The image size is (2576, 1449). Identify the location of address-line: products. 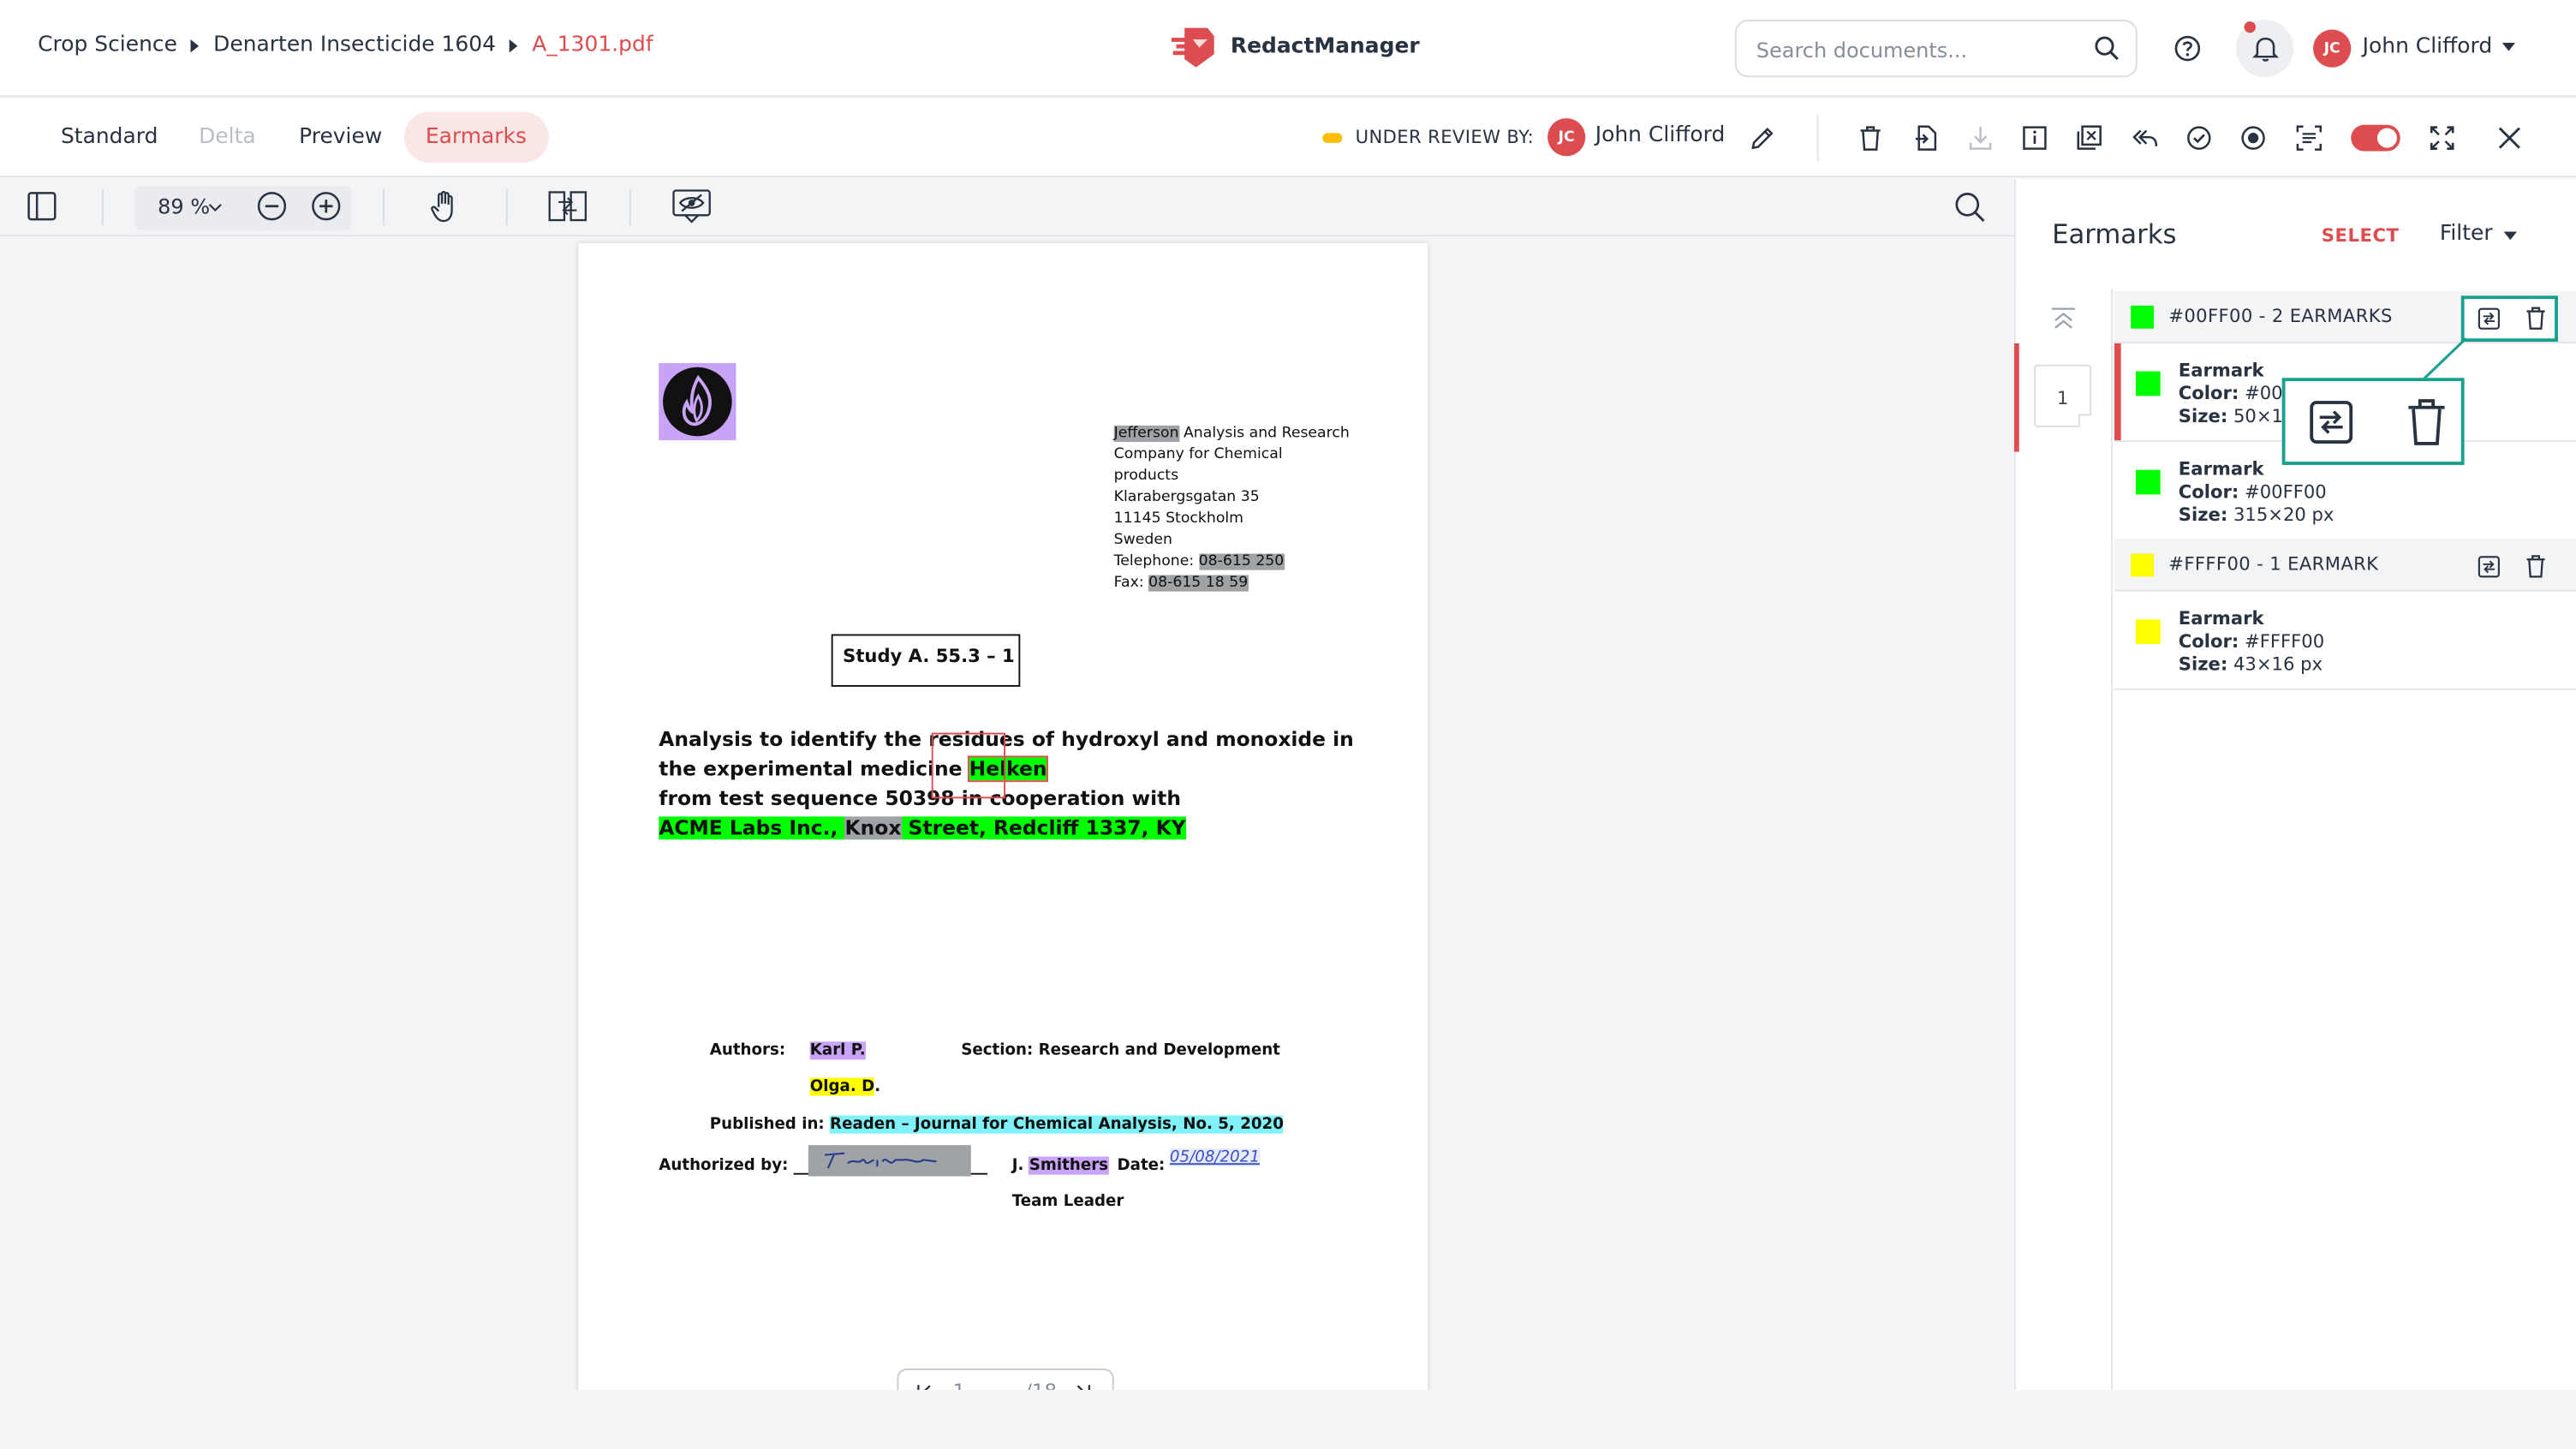
(1146, 477).